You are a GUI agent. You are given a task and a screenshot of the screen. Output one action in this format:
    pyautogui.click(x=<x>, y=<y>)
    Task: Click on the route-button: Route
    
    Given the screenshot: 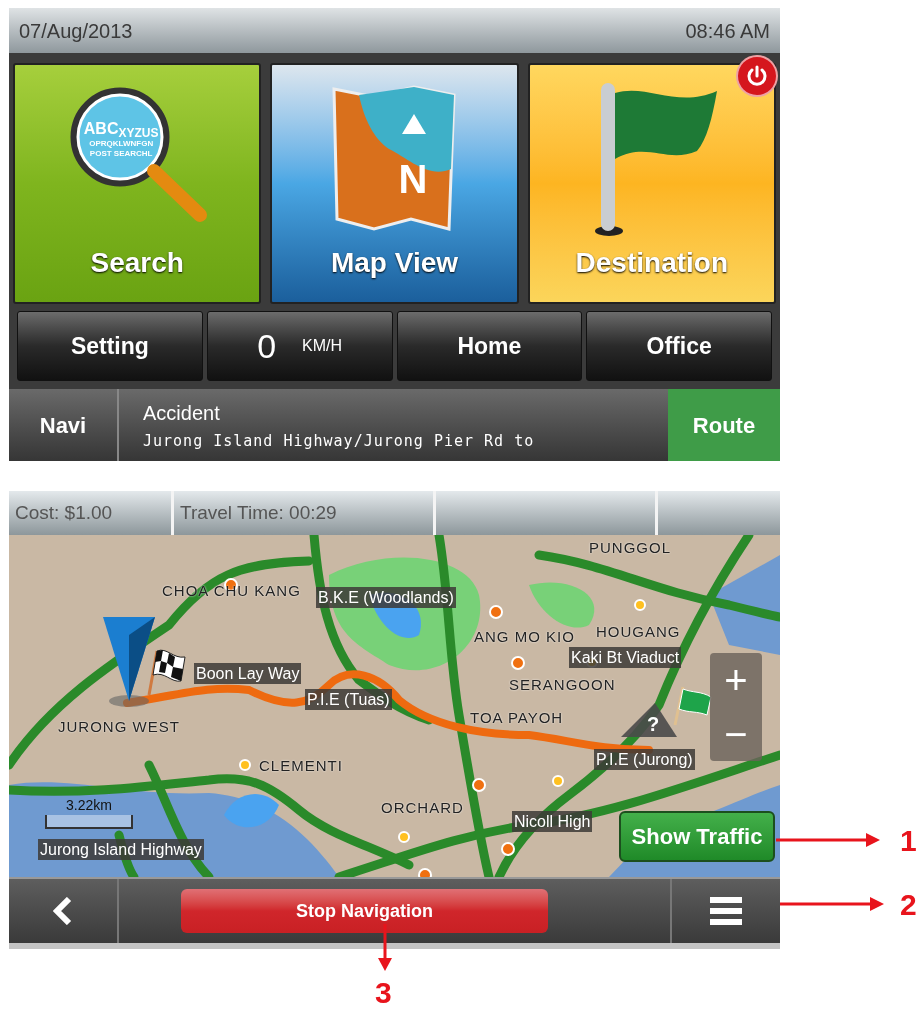 What is the action you would take?
    pyautogui.click(x=724, y=425)
    